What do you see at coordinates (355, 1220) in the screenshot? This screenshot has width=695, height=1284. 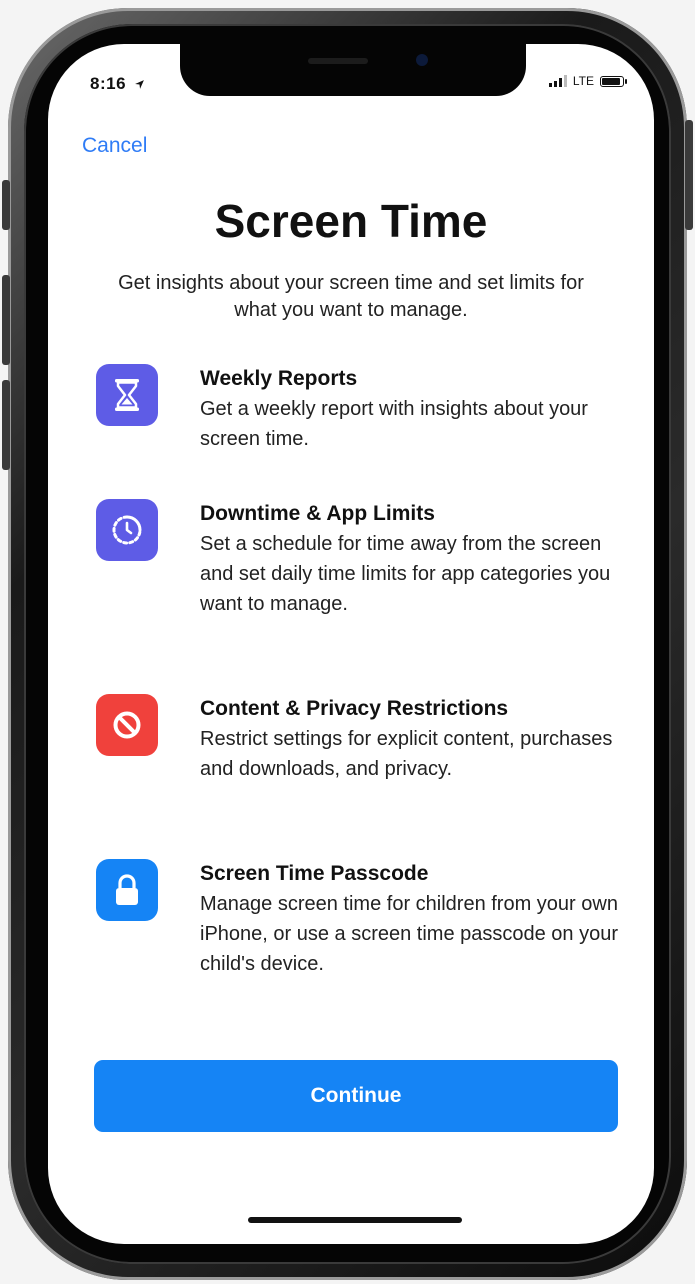 I see `home-indicator` at bounding box center [355, 1220].